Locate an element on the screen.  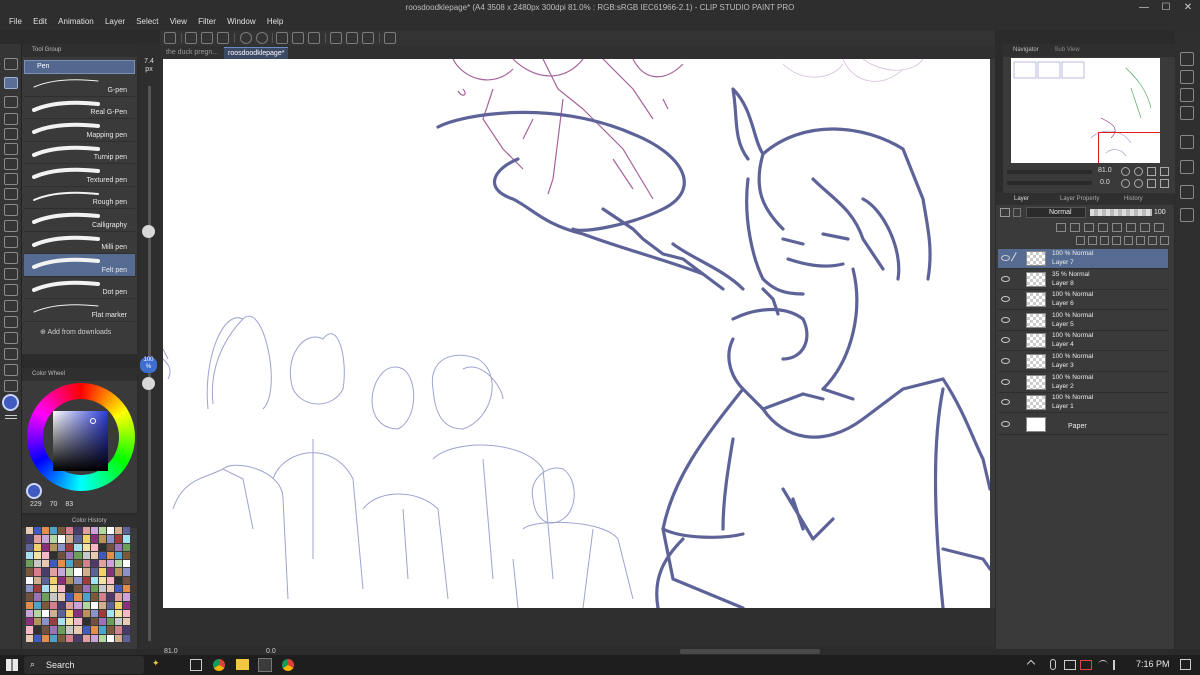
layer-row: 35 % Normal Layer 8 is located at coordinates (1083, 280).